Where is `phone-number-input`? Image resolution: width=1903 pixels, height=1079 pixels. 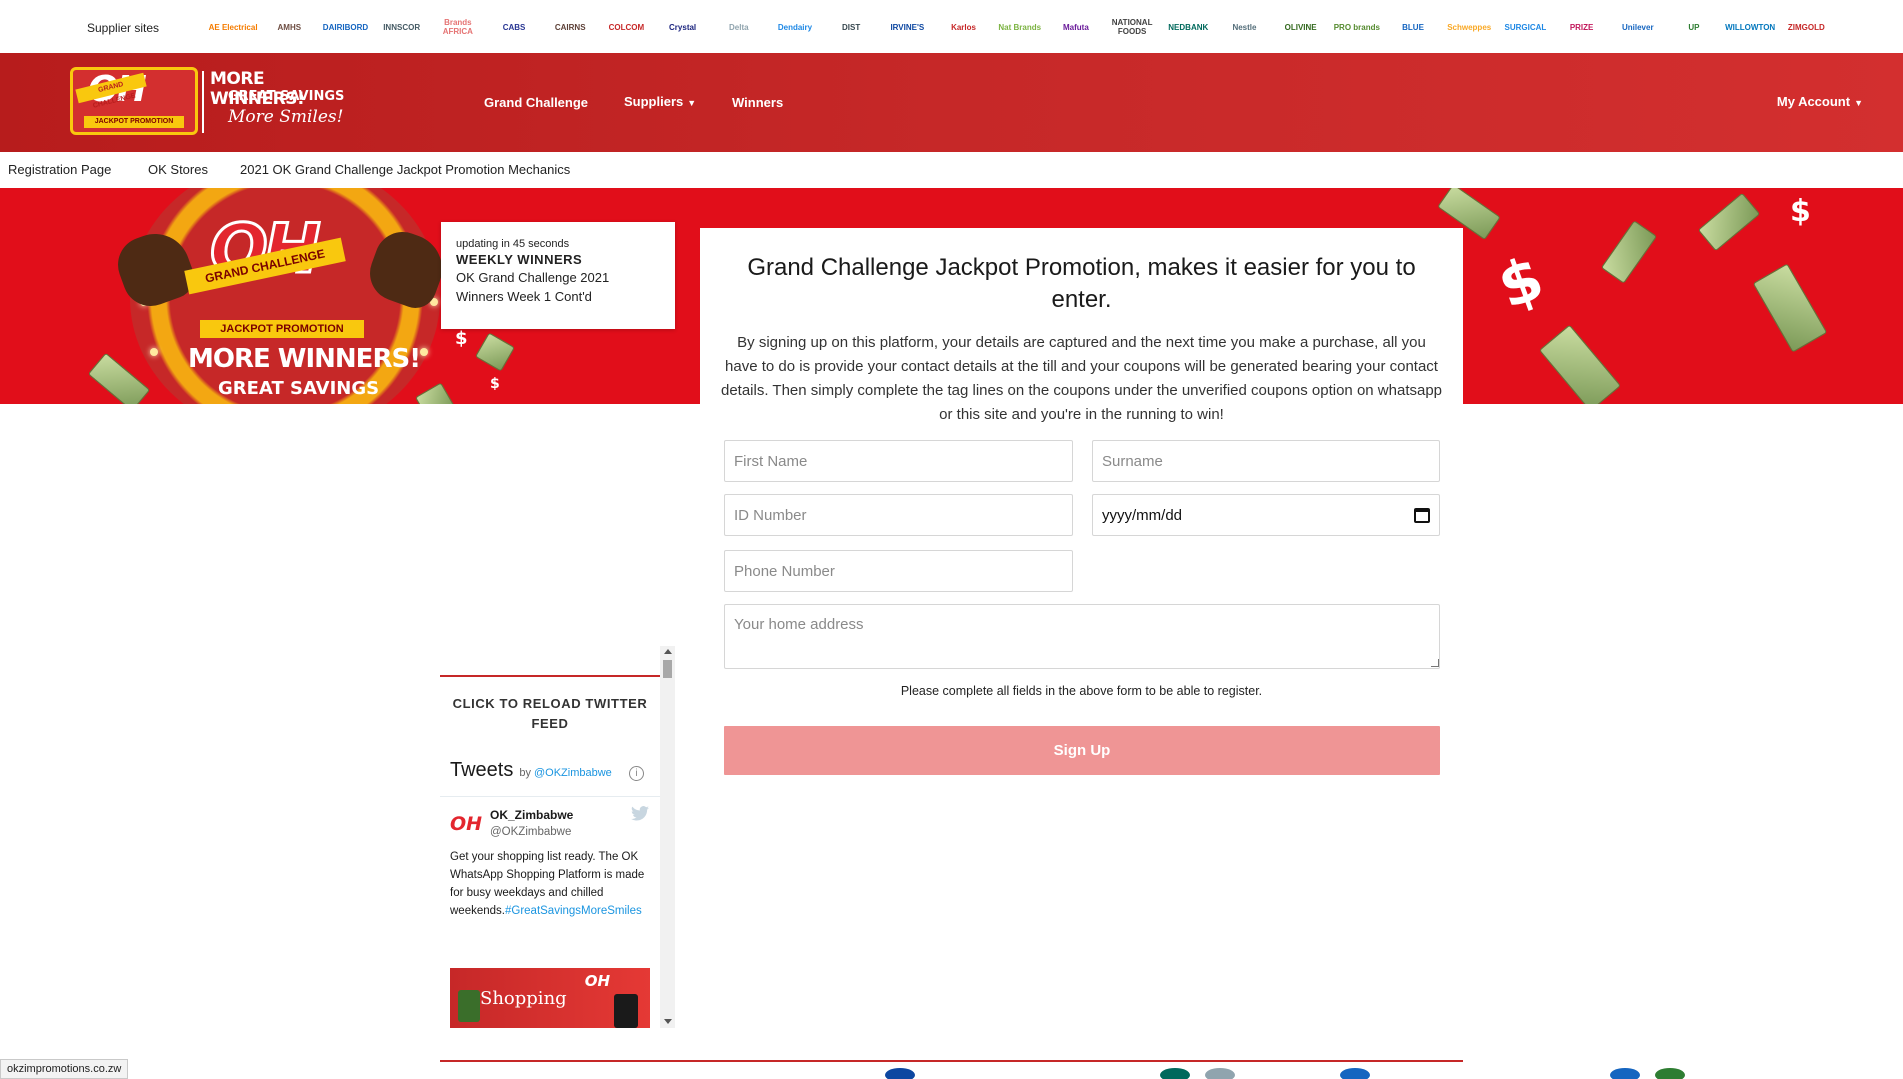
phone-number-input is located at coordinates (898, 571).